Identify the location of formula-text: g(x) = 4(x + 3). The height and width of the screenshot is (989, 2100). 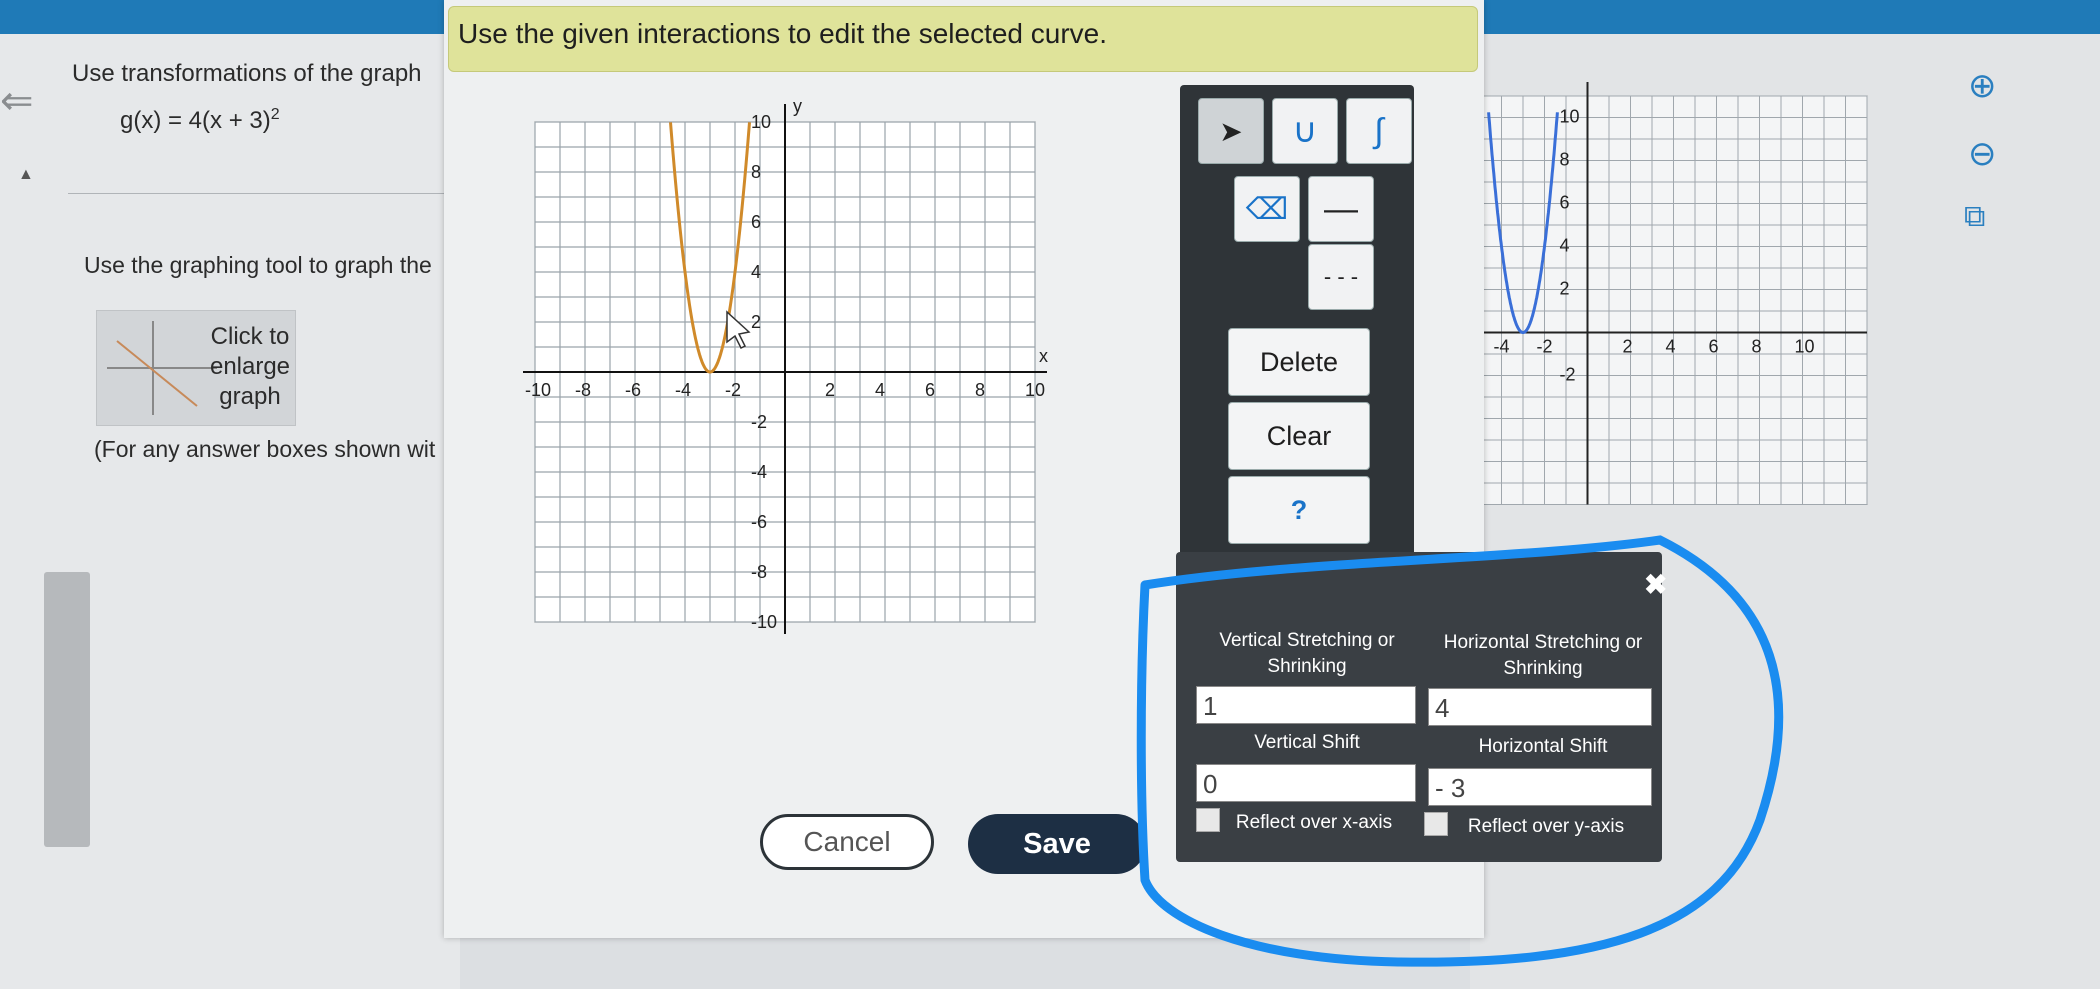
(195, 120).